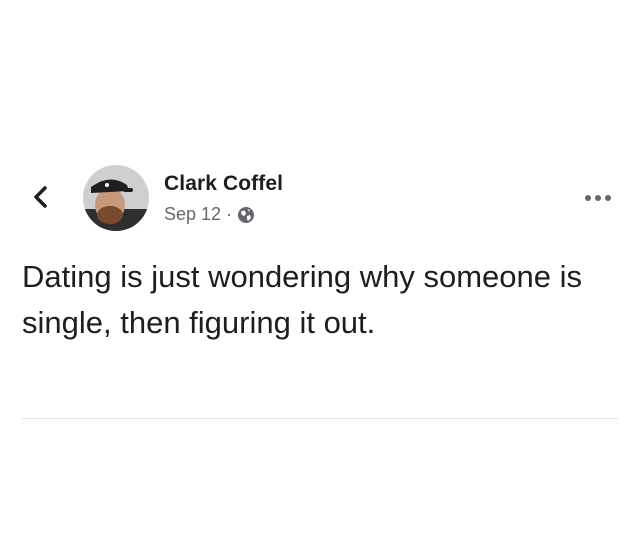 The width and height of the screenshot is (640, 543). I want to click on avatar, so click(116, 198).